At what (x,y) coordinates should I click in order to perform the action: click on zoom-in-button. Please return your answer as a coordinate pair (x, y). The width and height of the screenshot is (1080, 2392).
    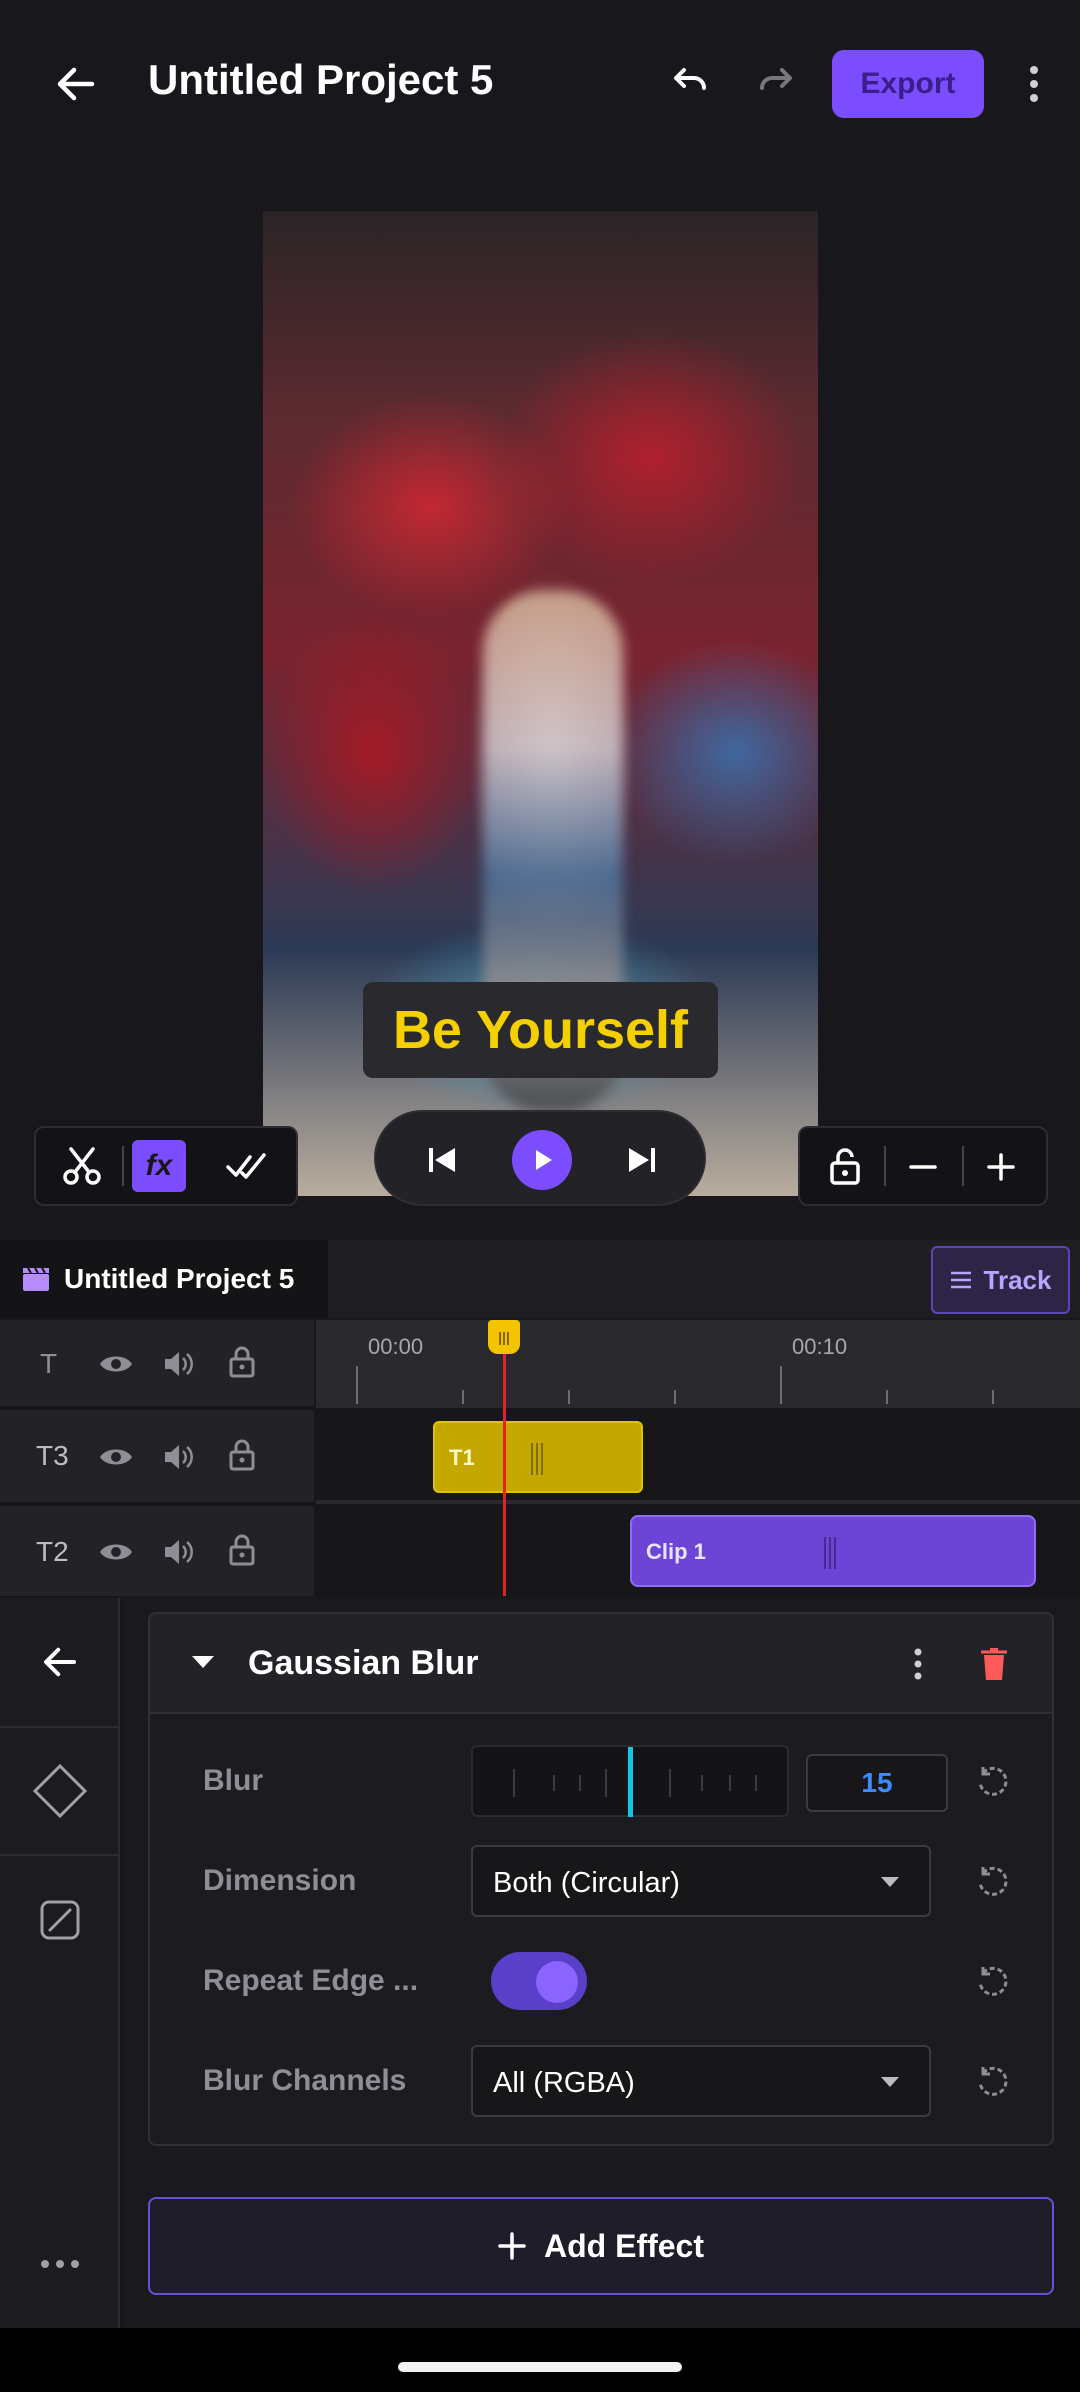
    Looking at the image, I should click on (1001, 1167).